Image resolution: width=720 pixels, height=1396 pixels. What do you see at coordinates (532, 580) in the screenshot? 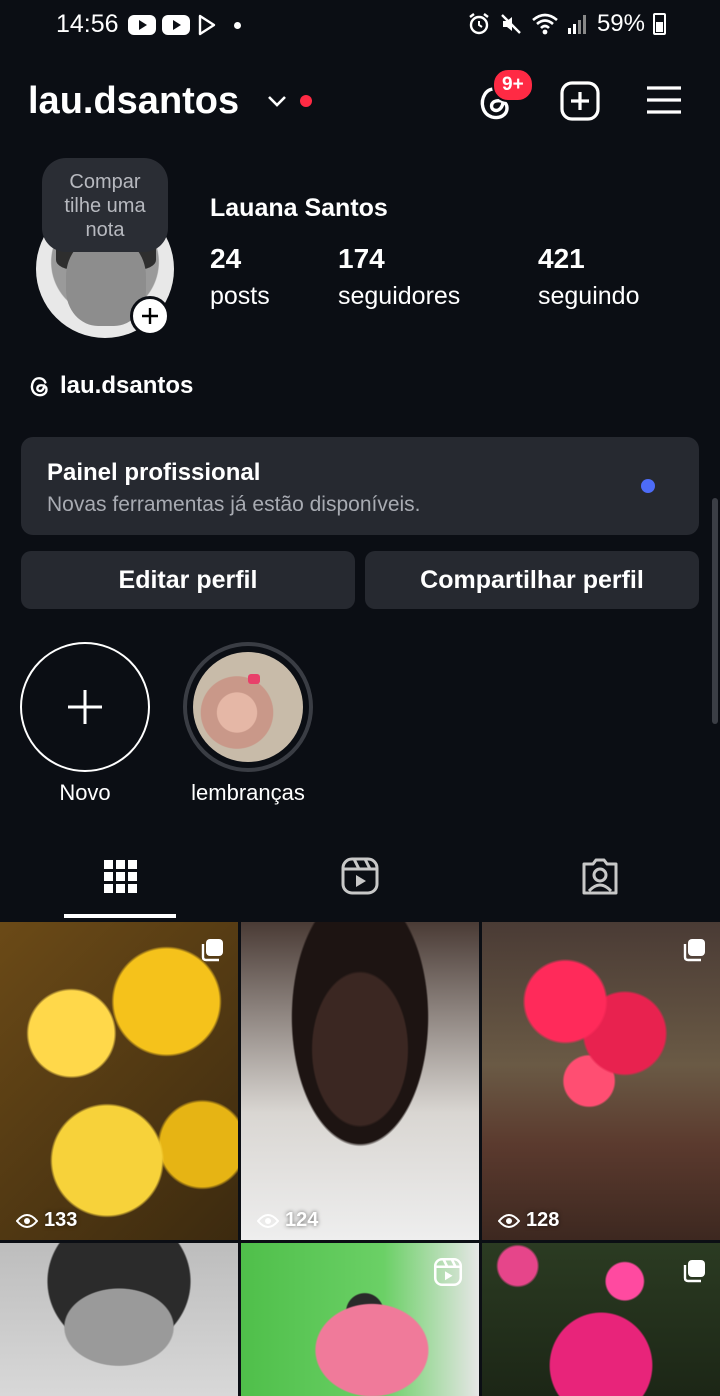
I see `share-profile-button: Compartilhar perfil` at bounding box center [532, 580].